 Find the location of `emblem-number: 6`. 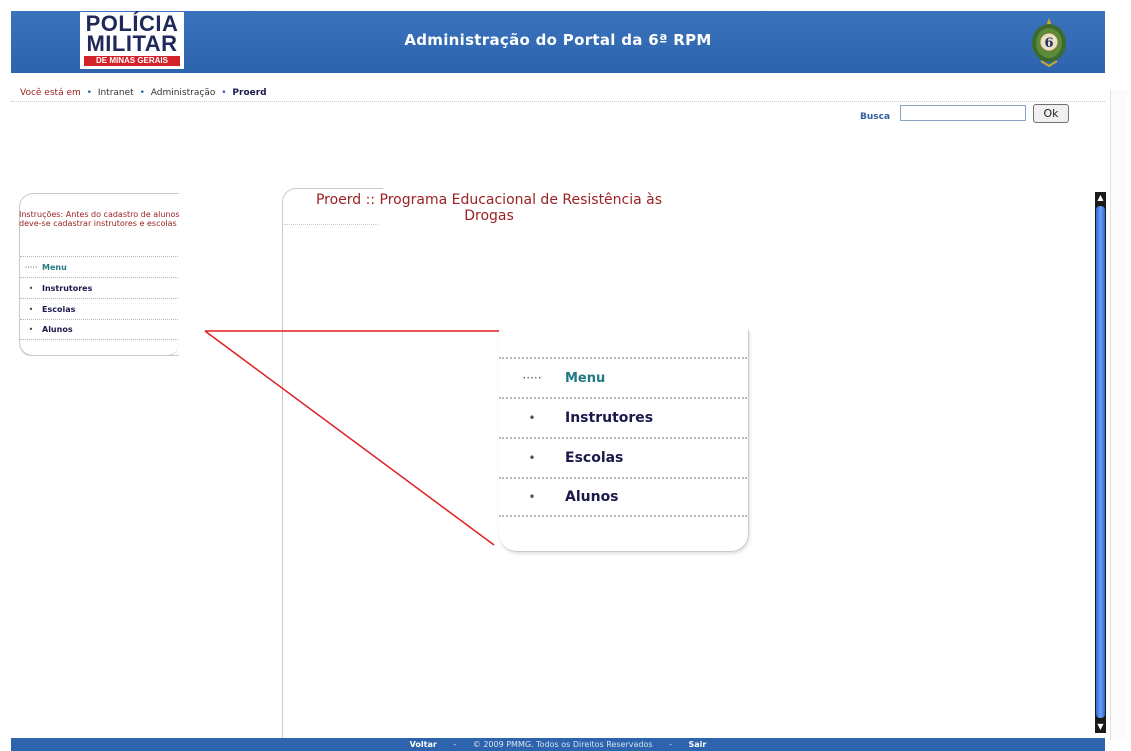

emblem-number: 6 is located at coordinates (1048, 43).